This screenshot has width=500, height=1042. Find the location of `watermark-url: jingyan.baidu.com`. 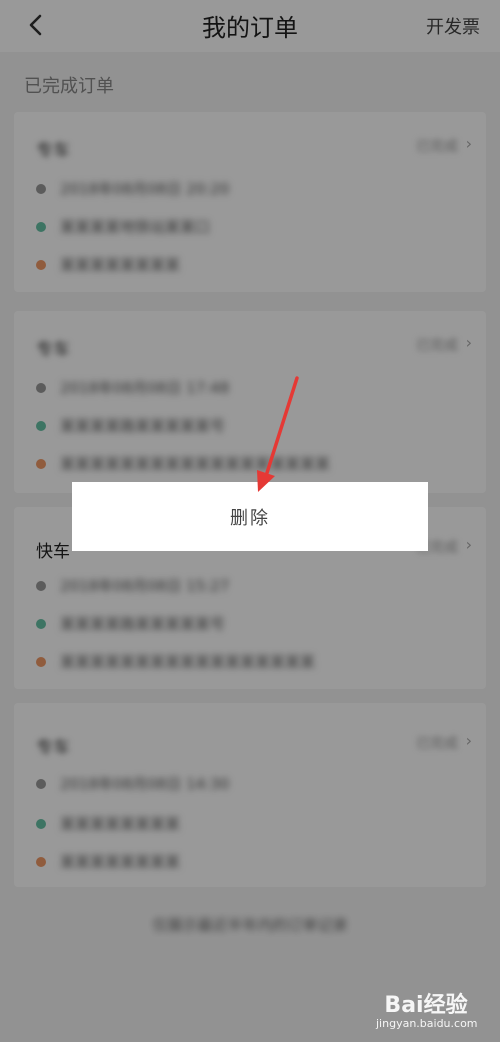

watermark-url: jingyan.baidu.com is located at coordinates (427, 1023).